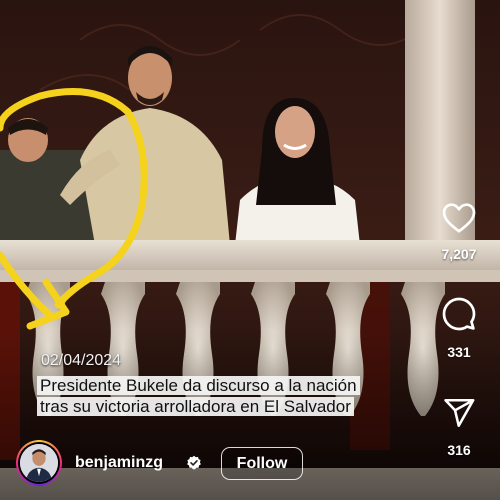 This screenshot has width=500, height=500. What do you see at coordinates (119, 463) in the screenshot?
I see `author-username: benjaminzg` at bounding box center [119, 463].